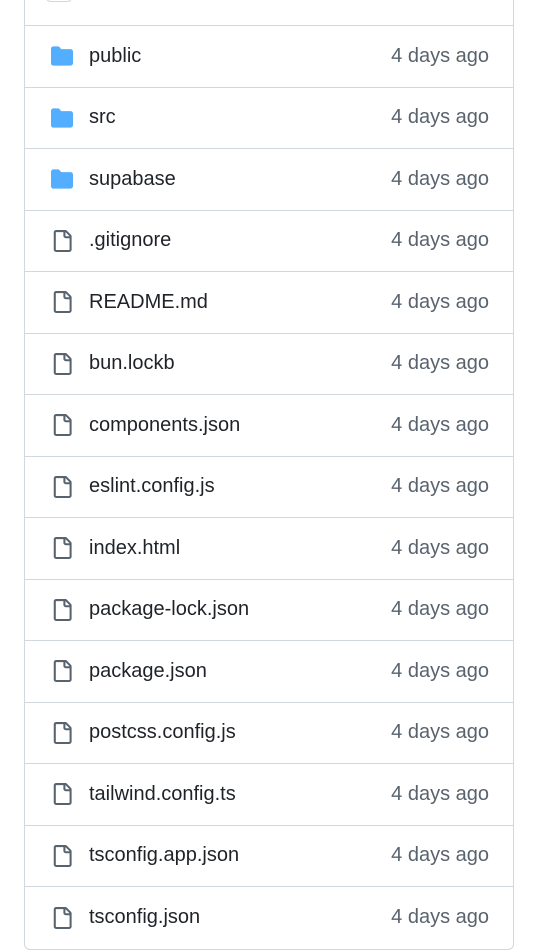 Image resolution: width=540 pixels, height=950 pixels. I want to click on file-row-8: index.html 4 days ago, so click(269, 549).